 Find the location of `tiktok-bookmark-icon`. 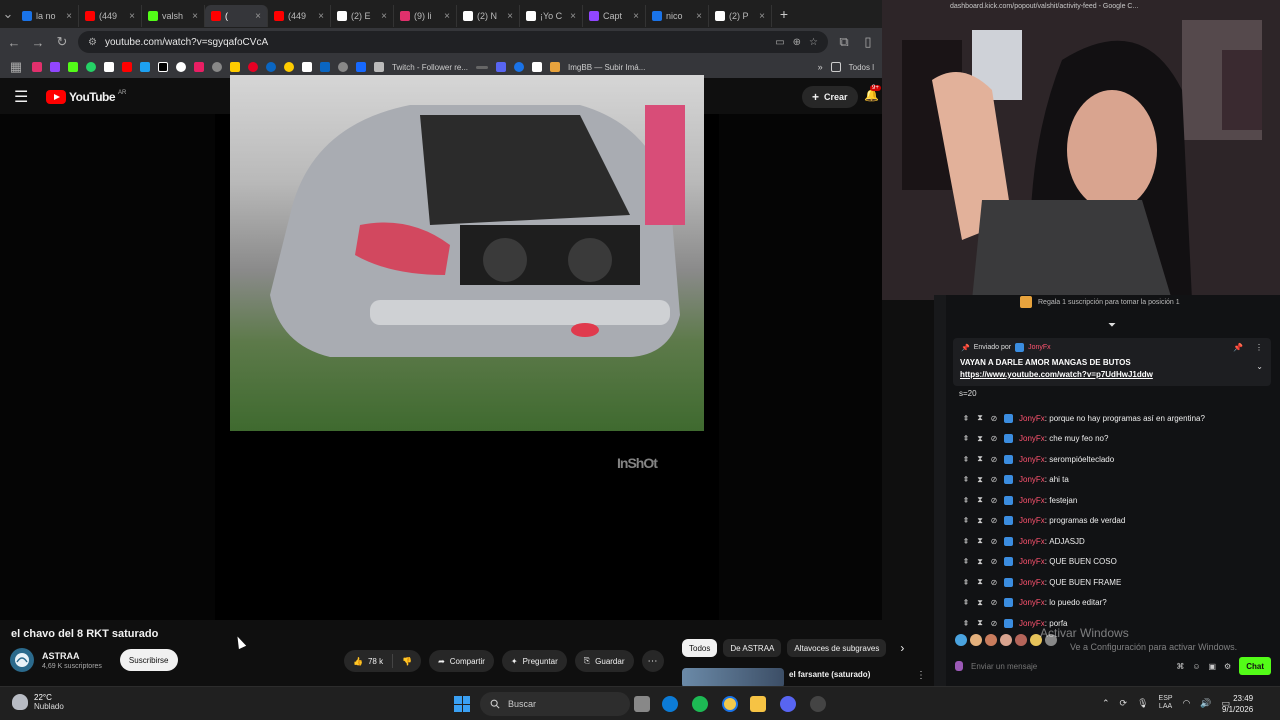

tiktok-bookmark-icon is located at coordinates (163, 67).